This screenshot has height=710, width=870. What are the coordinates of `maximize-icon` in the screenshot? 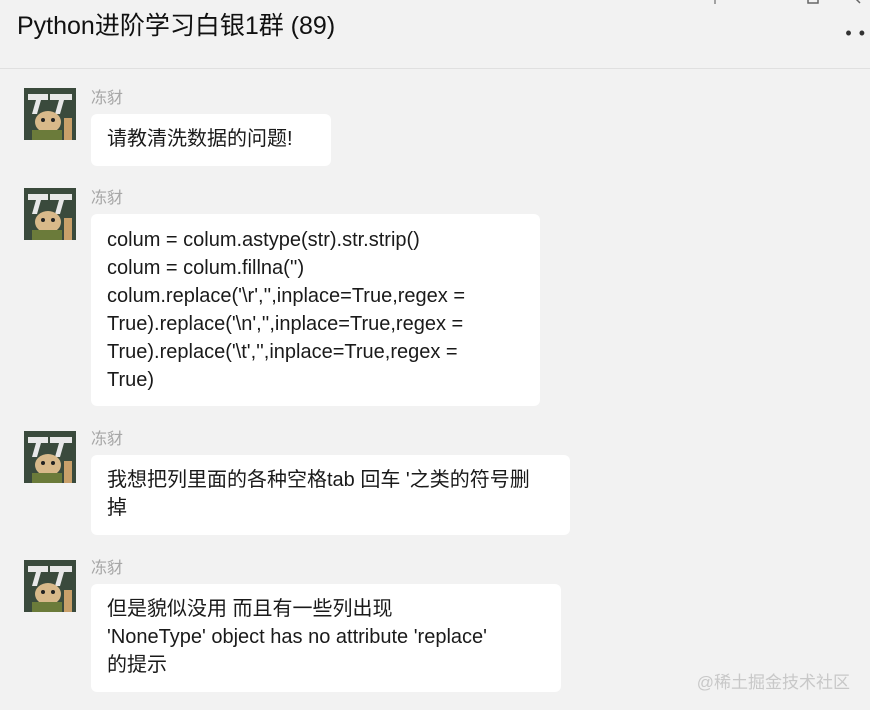 It's located at (813, 2).